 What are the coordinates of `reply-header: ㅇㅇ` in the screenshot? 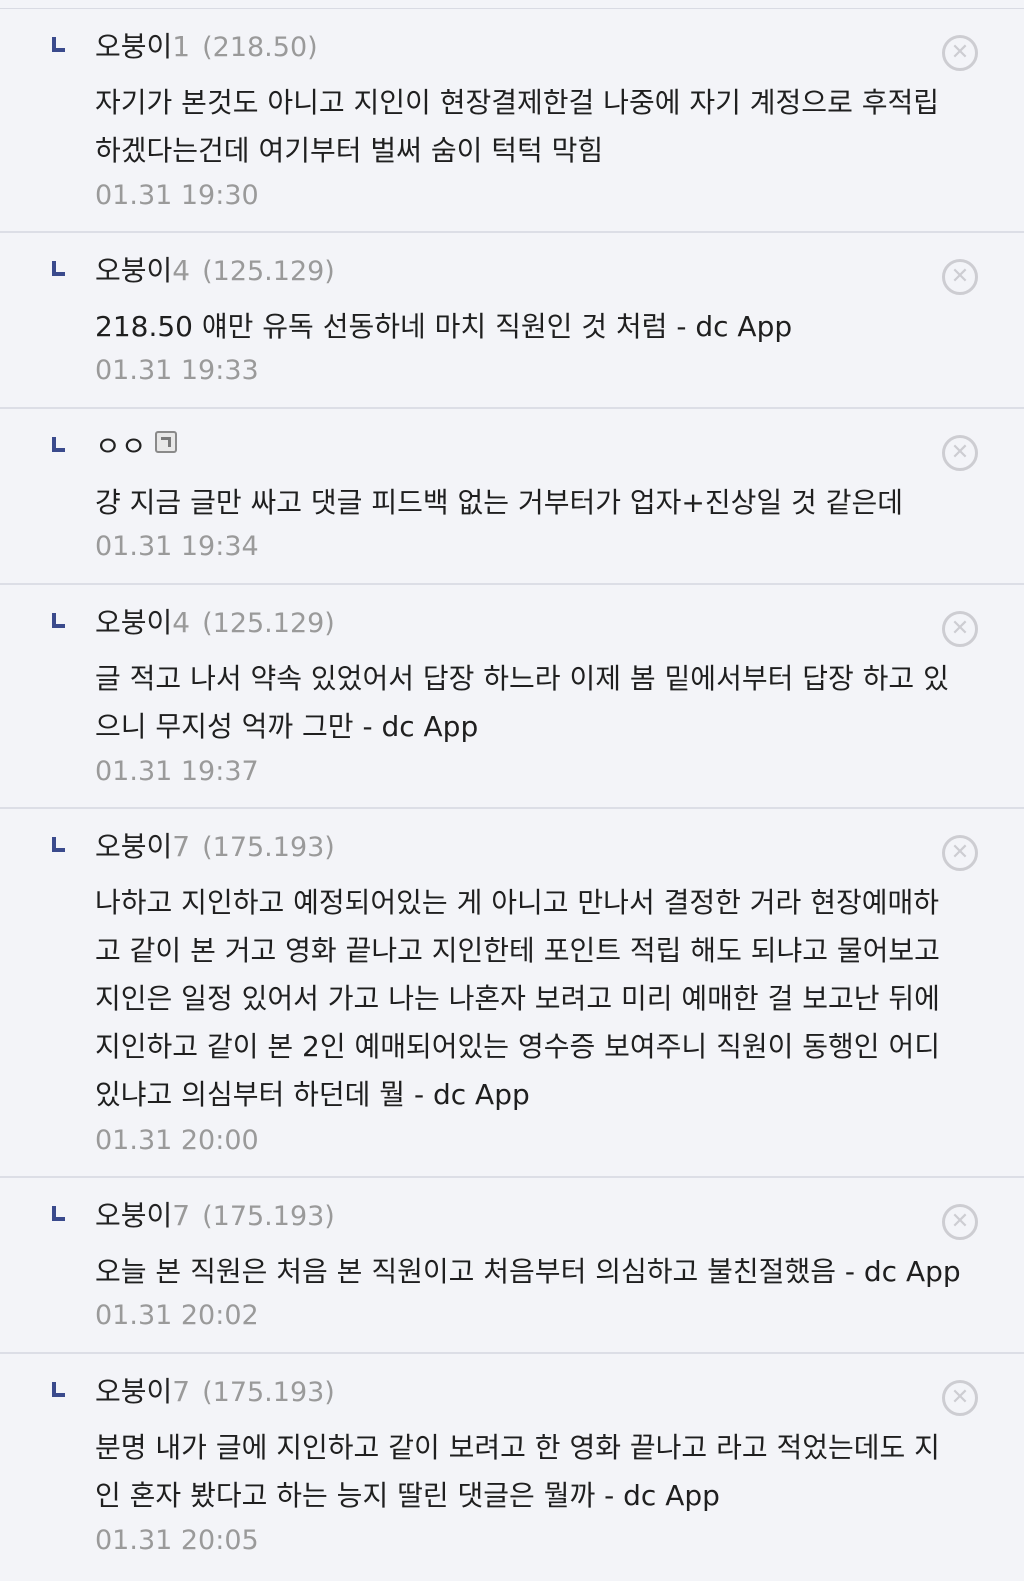 It's located at (136, 447).